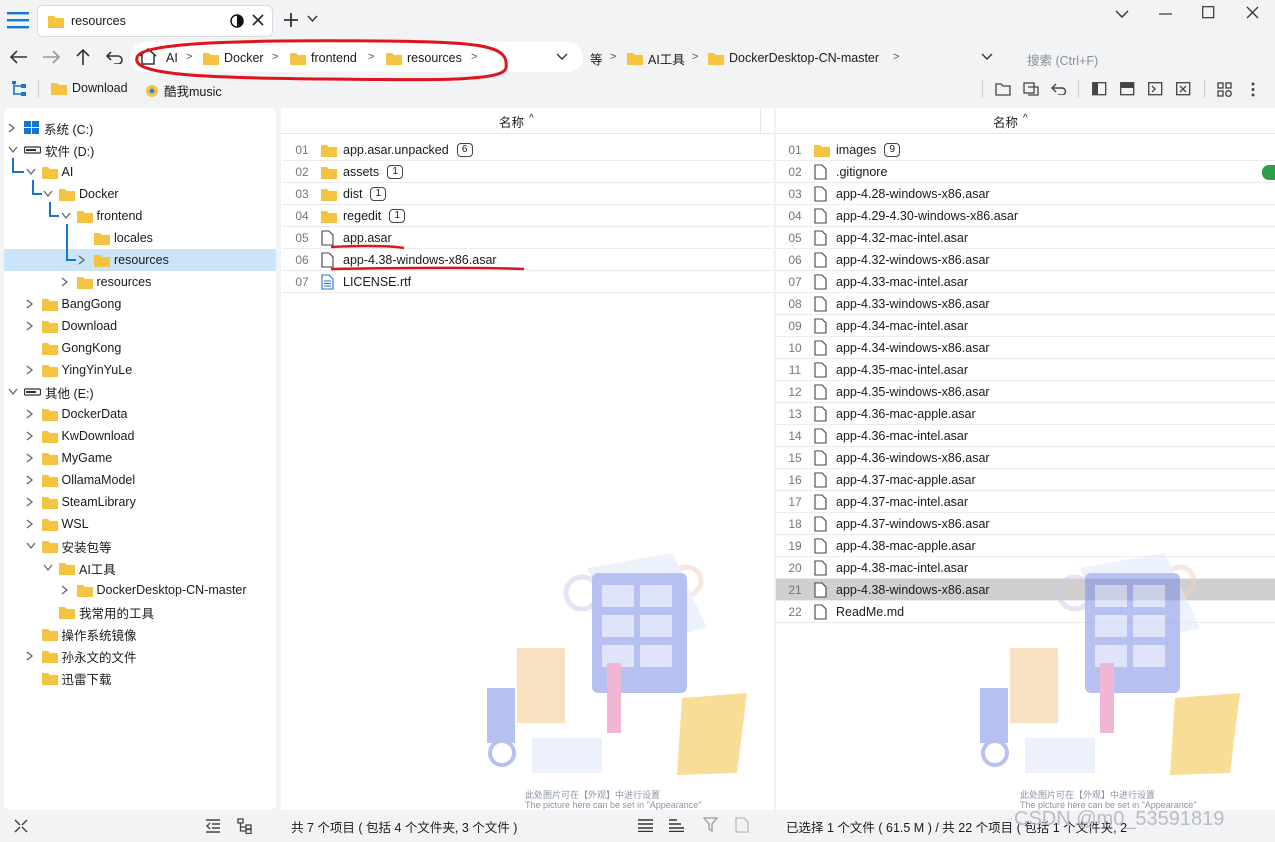 This screenshot has height=842, width=1275. Describe the element at coordinates (245, 826) in the screenshot. I see `tree-structure-icon` at that location.